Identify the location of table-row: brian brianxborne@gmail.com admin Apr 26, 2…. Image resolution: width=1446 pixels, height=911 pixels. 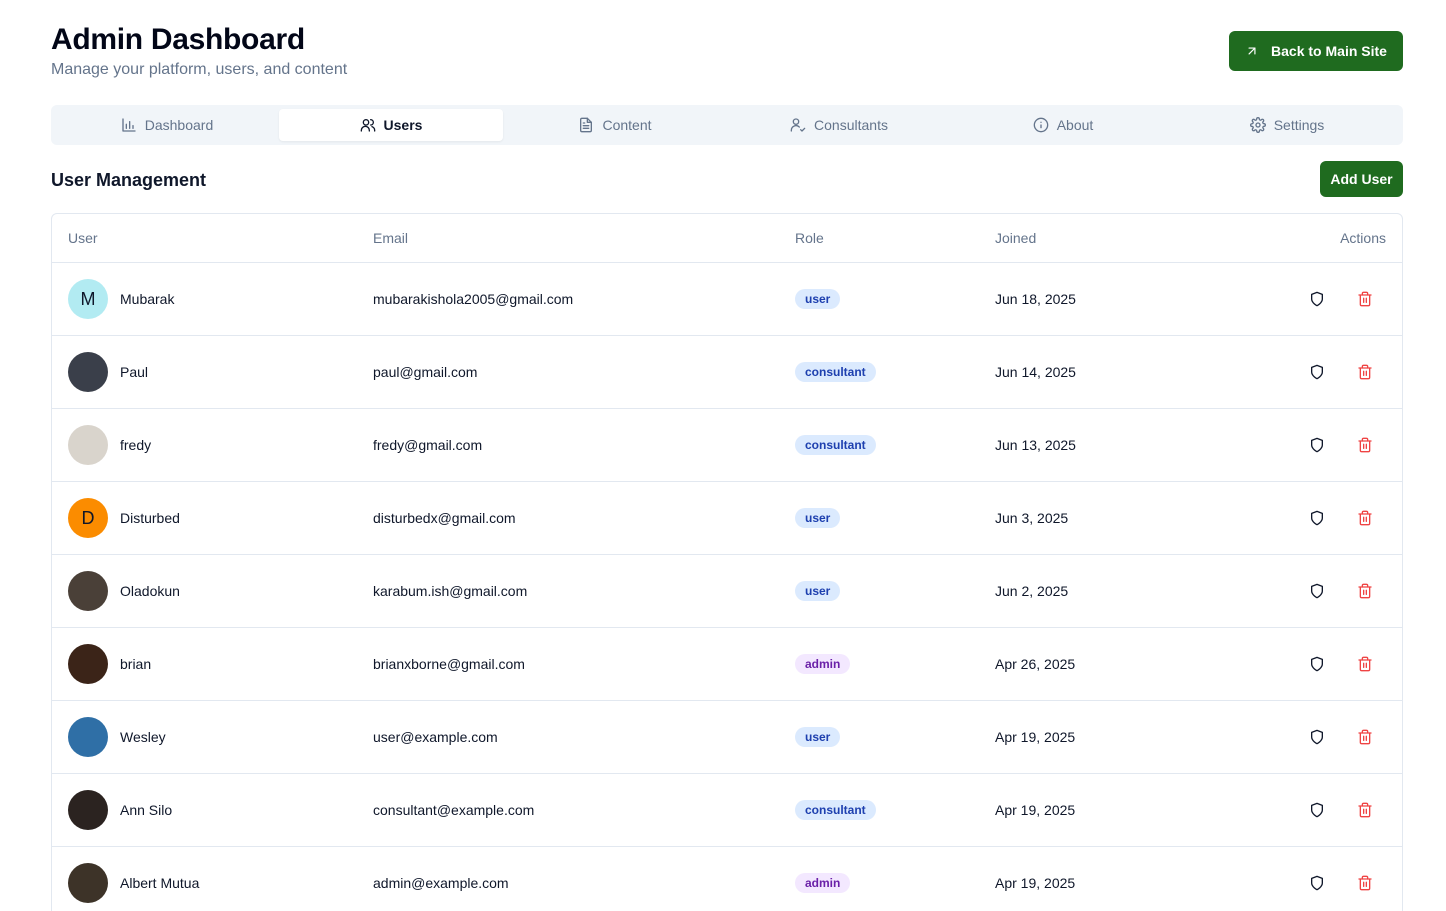
(727, 664).